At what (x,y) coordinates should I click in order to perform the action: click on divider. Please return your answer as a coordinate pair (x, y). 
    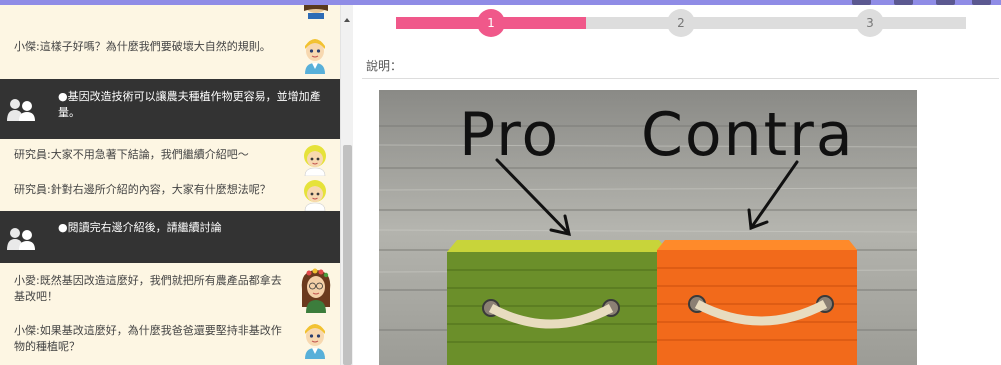
    Looking at the image, I should click on (680, 78).